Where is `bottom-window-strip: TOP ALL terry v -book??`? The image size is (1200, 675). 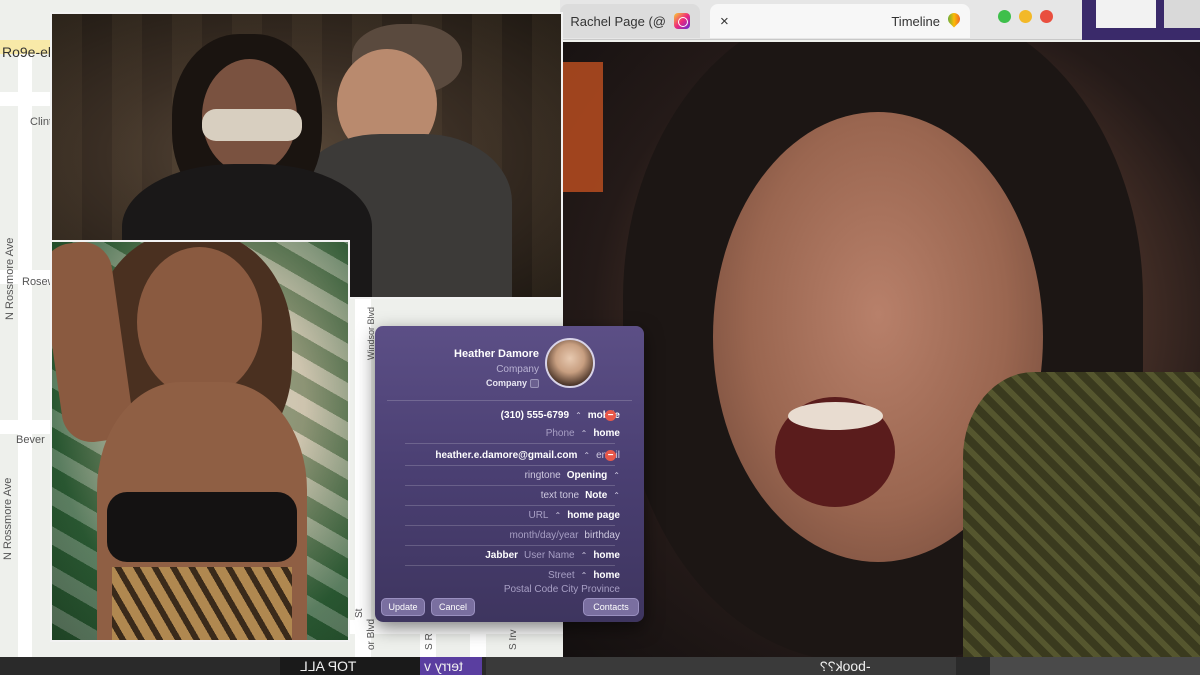
bottom-window-strip: TOP ALL terry v -book?? is located at coordinates (600, 666).